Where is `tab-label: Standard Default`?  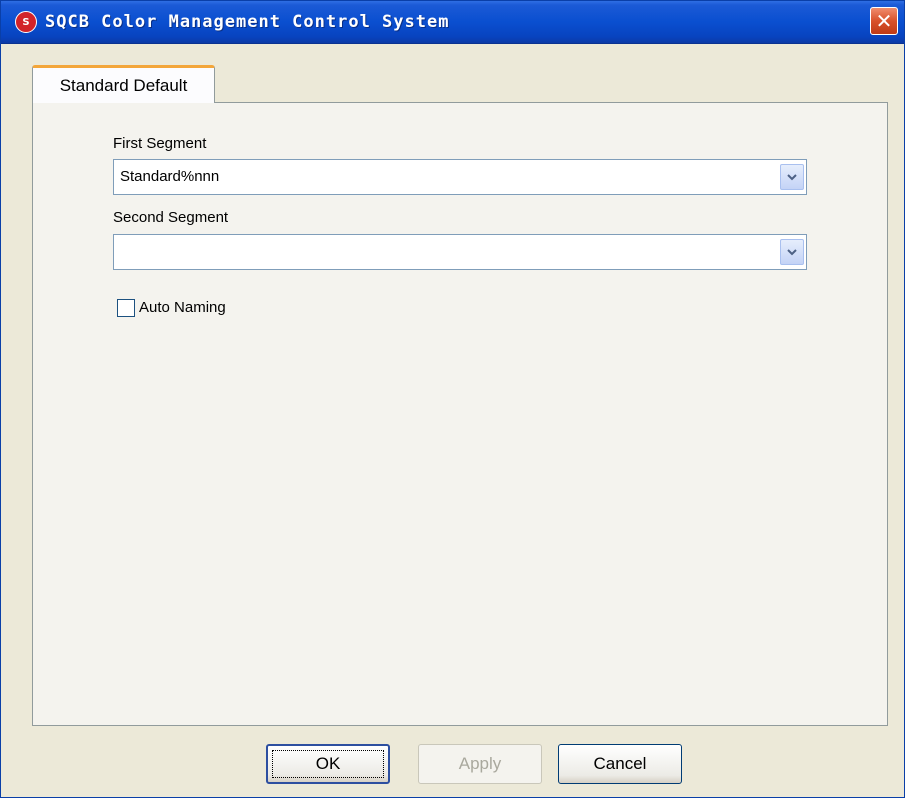 tab-label: Standard Default is located at coordinates (123, 85).